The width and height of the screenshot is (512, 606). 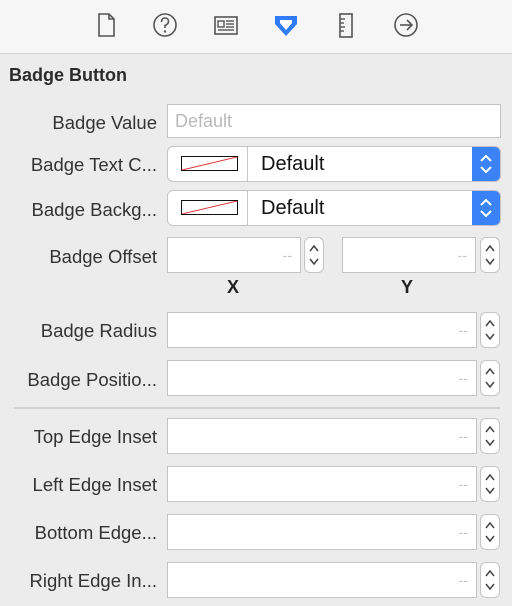 What do you see at coordinates (322, 330) in the screenshot?
I see `badge-radius-field: --` at bounding box center [322, 330].